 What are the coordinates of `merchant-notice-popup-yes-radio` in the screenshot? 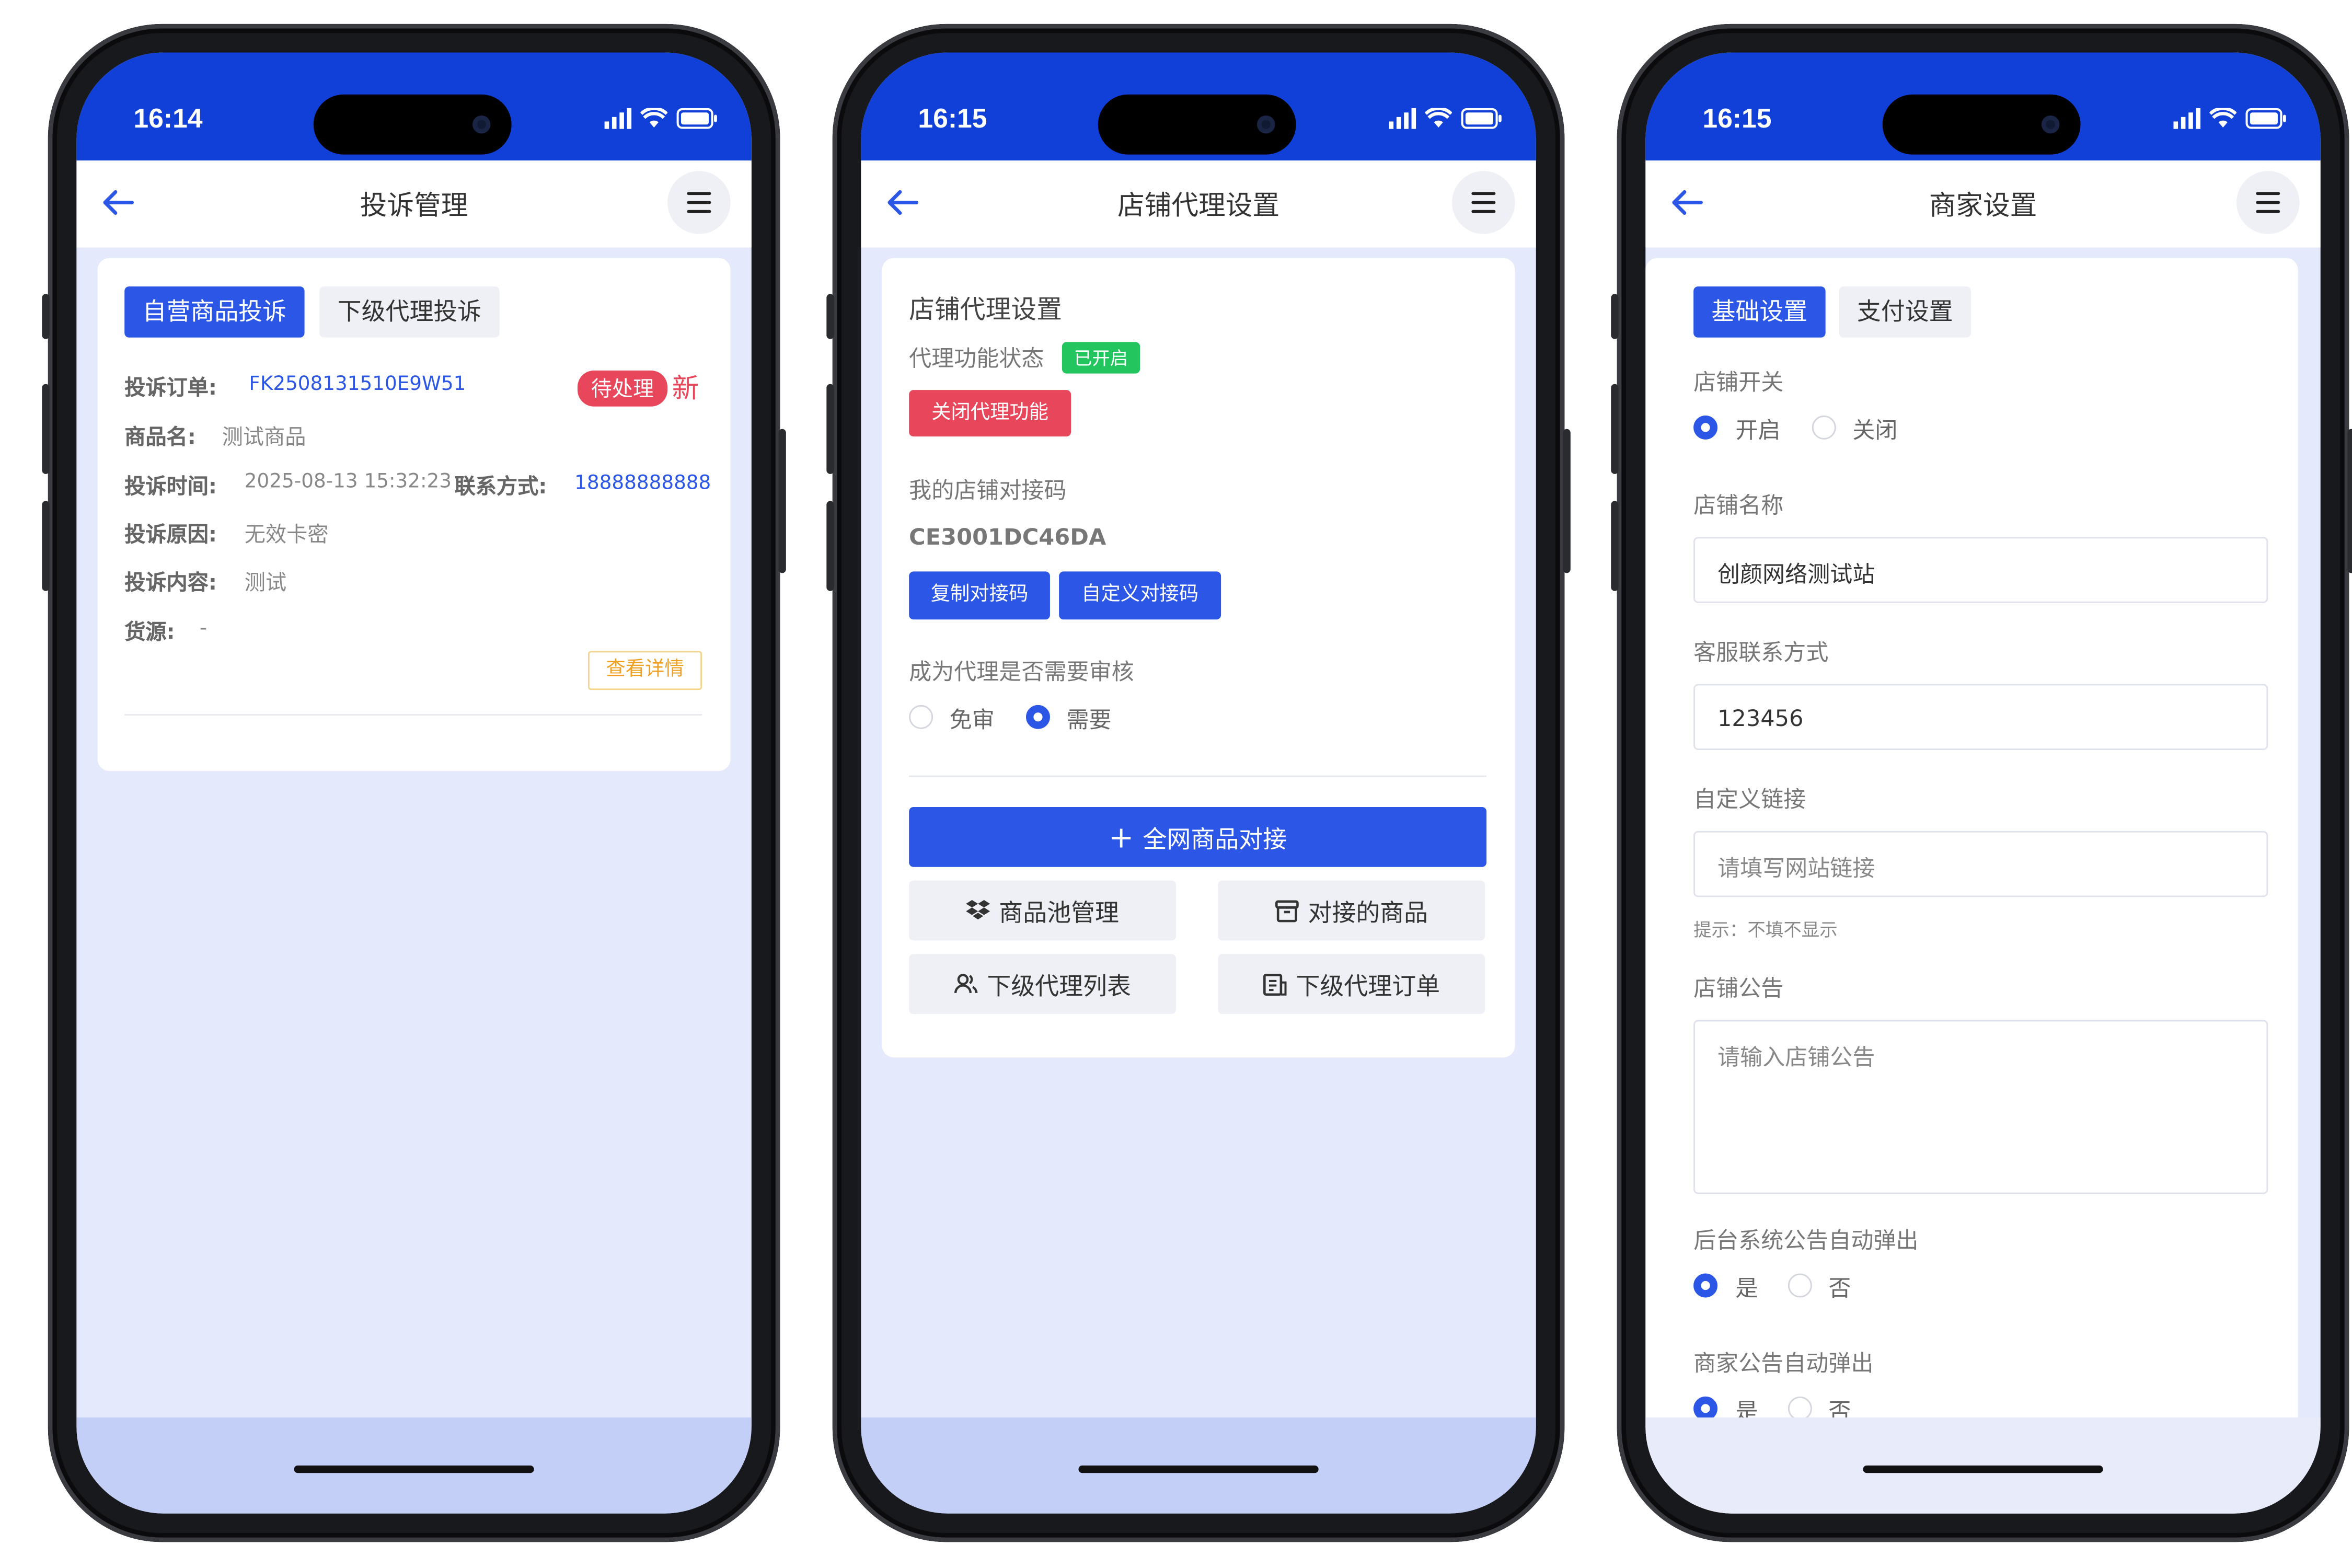 It's located at (1705, 1408).